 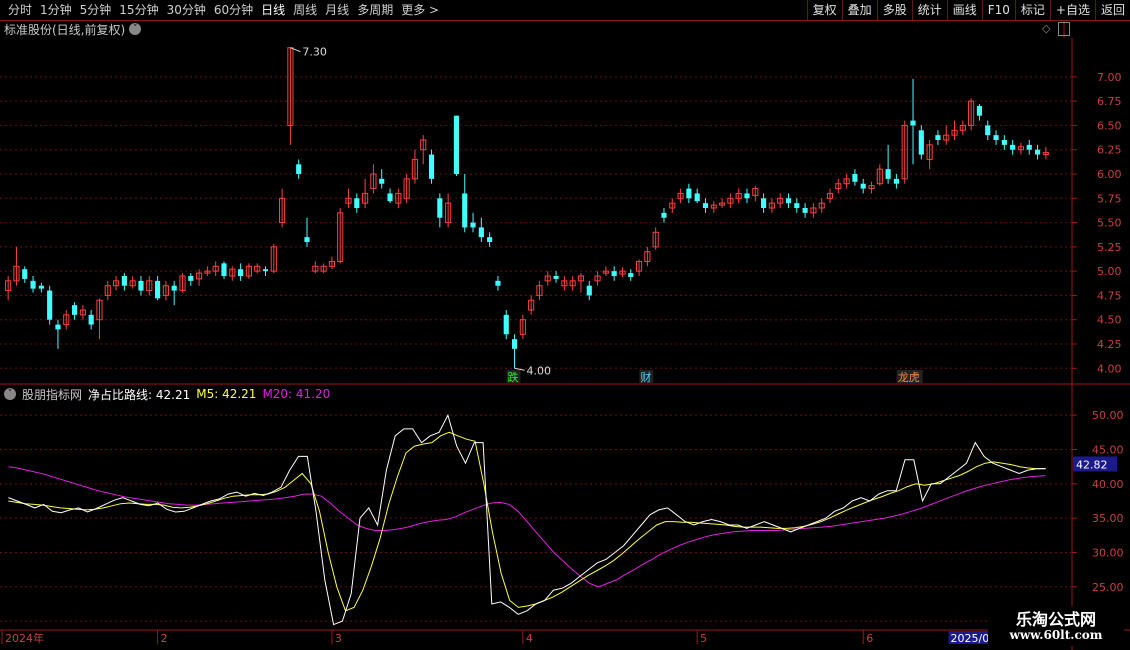 What do you see at coordinates (1046, 28) in the screenshot?
I see `diamond-icon: ◇` at bounding box center [1046, 28].